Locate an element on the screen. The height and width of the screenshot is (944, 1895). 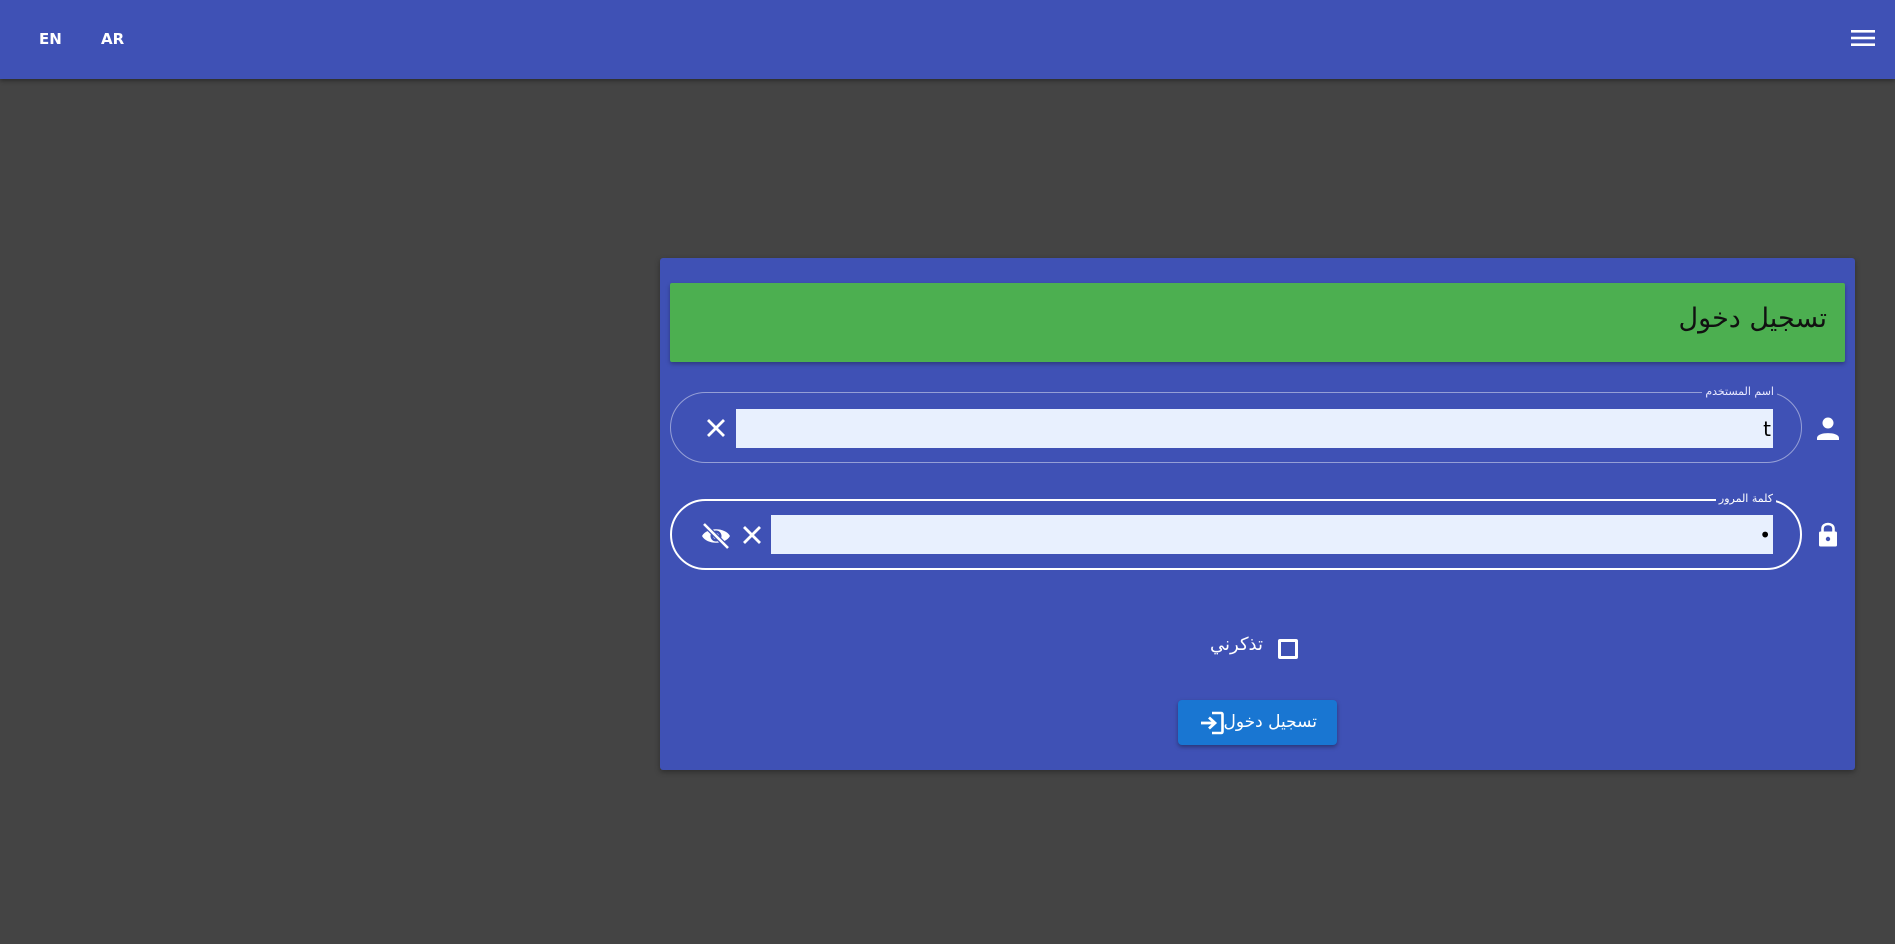
remember-me-label: تذكرني is located at coordinates (1236, 644).